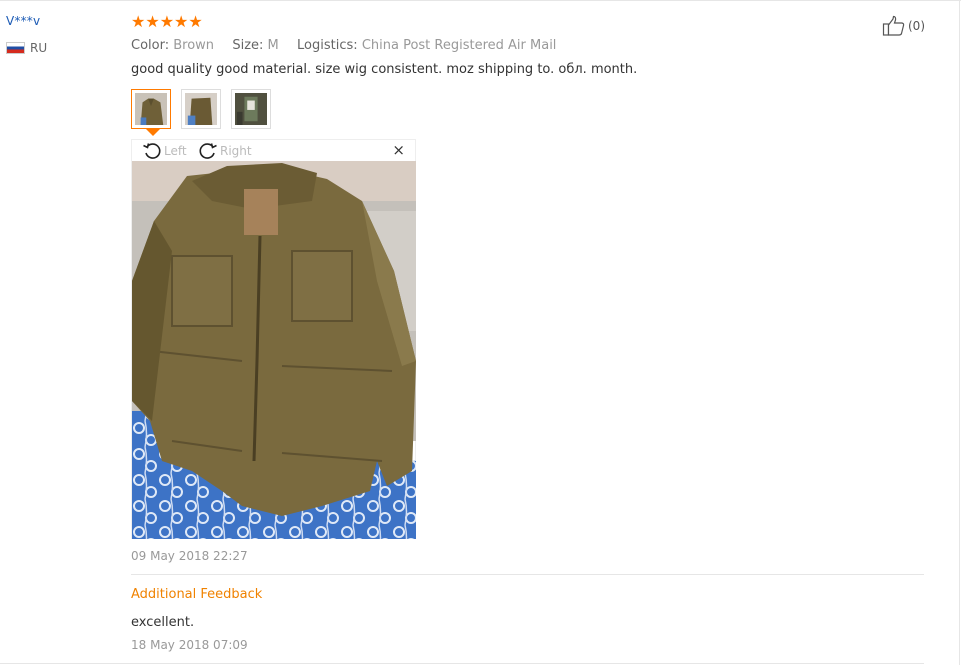  Describe the element at coordinates (23, 21) in the screenshot. I see `reviewer-name: V***v` at that location.